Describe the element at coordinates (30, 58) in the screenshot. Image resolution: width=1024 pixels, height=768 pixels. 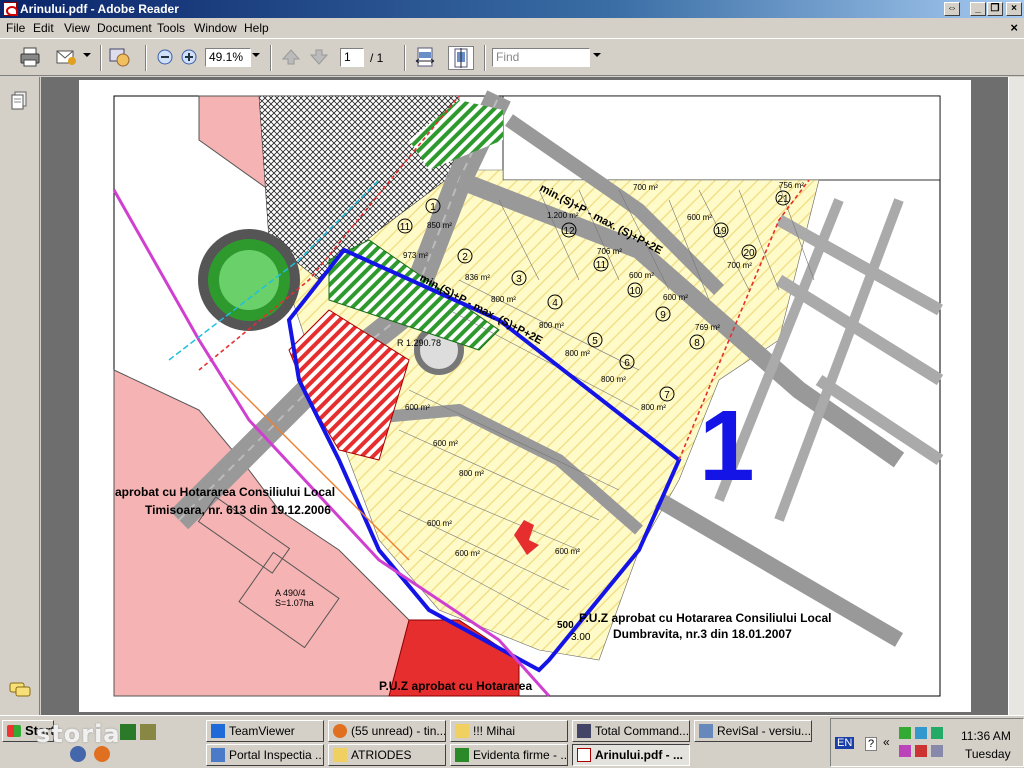
I see `print-icon` at that location.